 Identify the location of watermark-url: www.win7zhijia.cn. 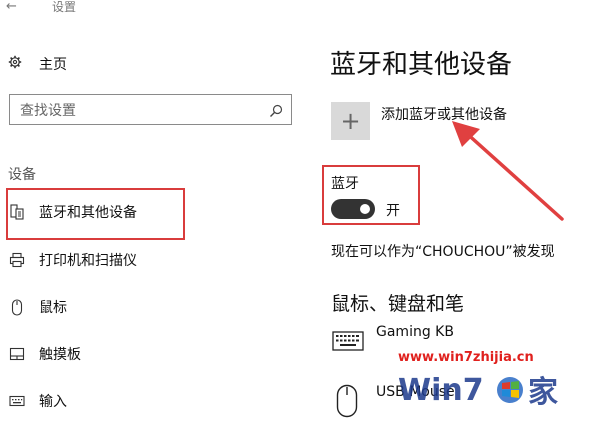
(466, 357).